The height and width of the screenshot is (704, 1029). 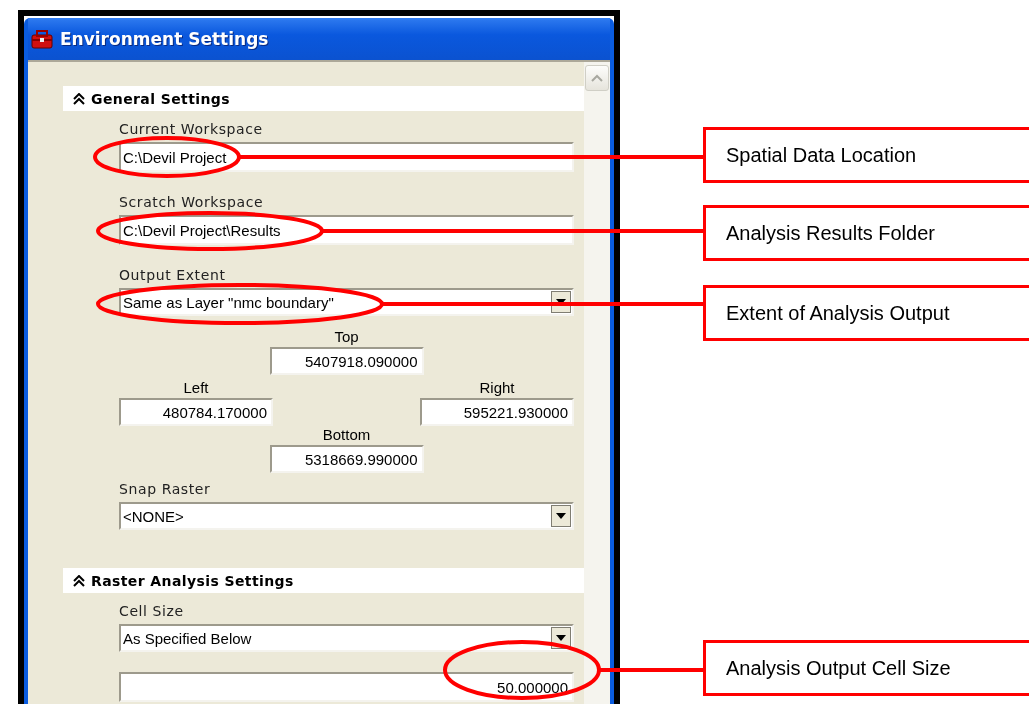 I want to click on section-header: General Settings, so click(x=323, y=98).